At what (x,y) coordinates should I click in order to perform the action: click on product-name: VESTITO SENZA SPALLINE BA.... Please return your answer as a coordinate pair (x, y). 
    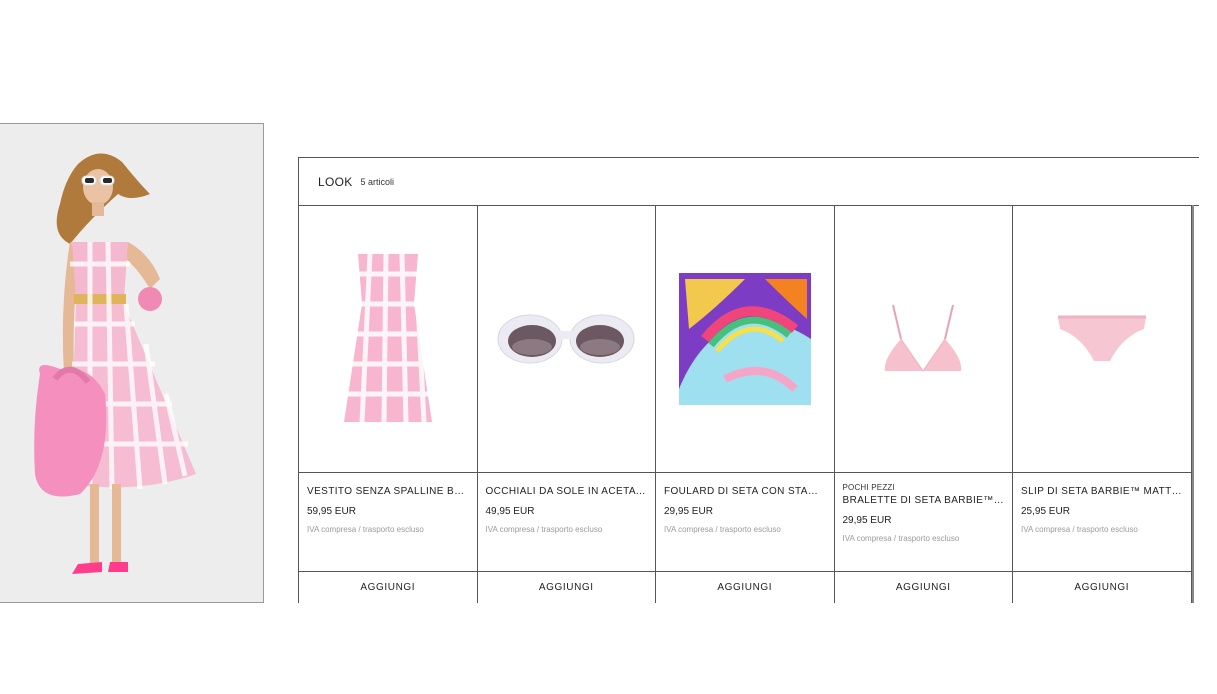
    Looking at the image, I should click on (388, 491).